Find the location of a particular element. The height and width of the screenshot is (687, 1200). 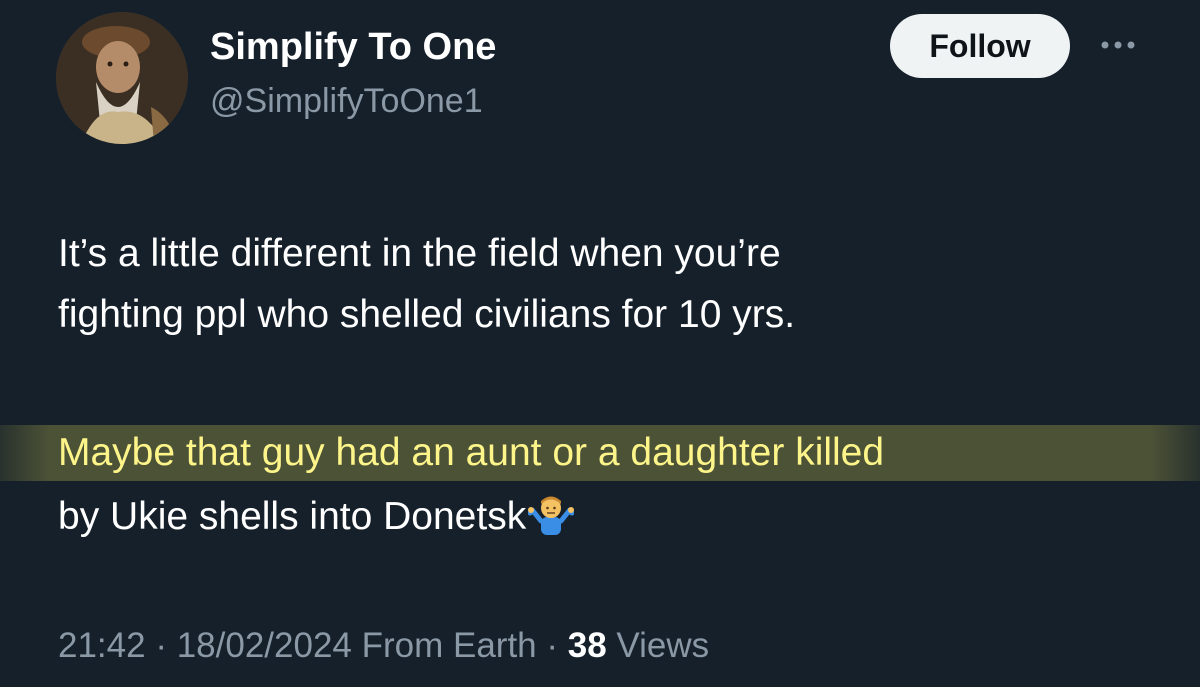

author-handle: @SimplifyToOne1 is located at coordinates (346, 101).